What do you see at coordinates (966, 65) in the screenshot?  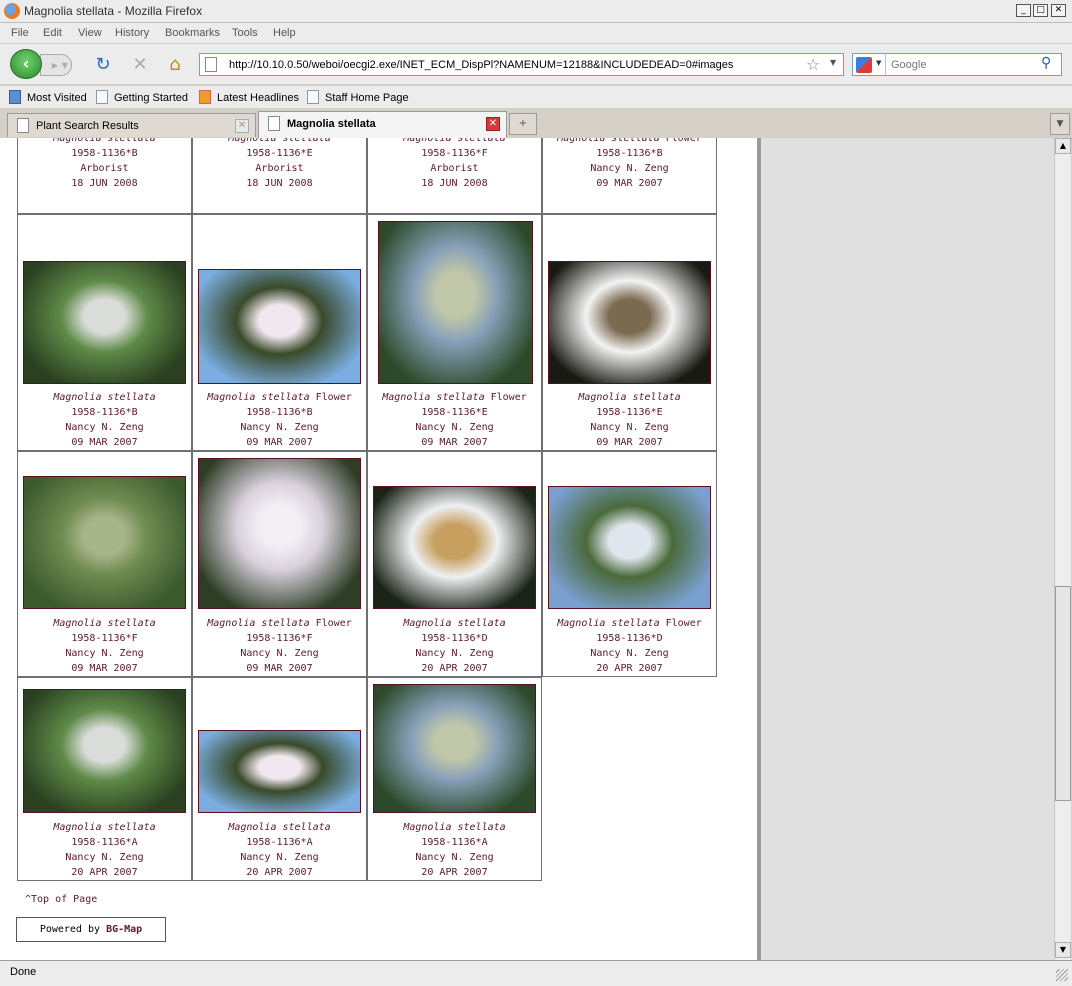 I see `search-input` at bounding box center [966, 65].